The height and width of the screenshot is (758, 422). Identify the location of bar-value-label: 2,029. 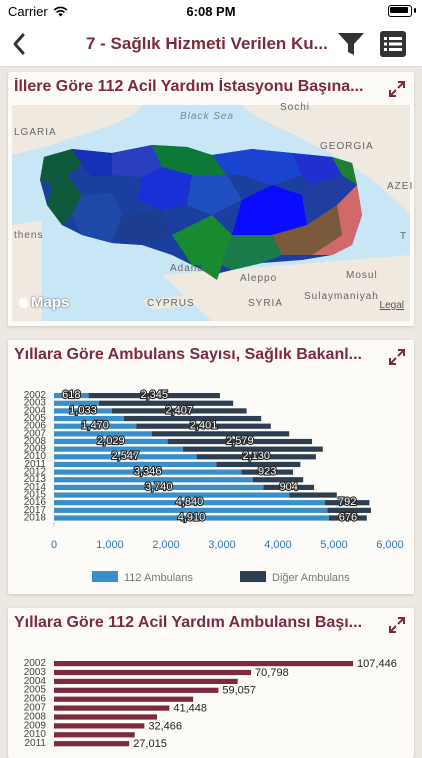
(111, 441).